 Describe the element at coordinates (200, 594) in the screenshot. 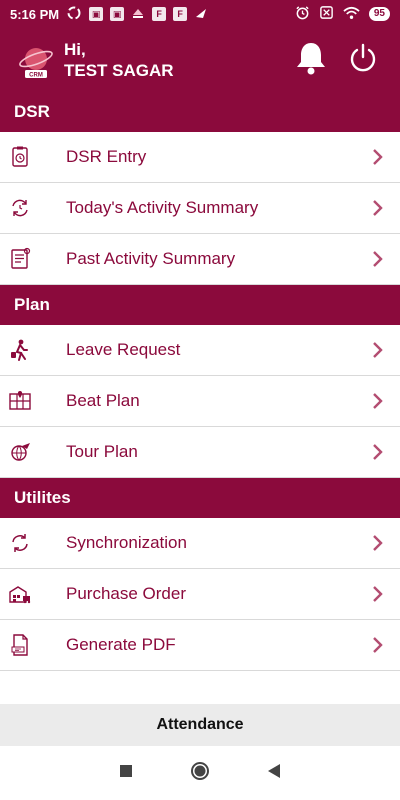

I see `menu-item-purchase-order: Purchase Order` at that location.